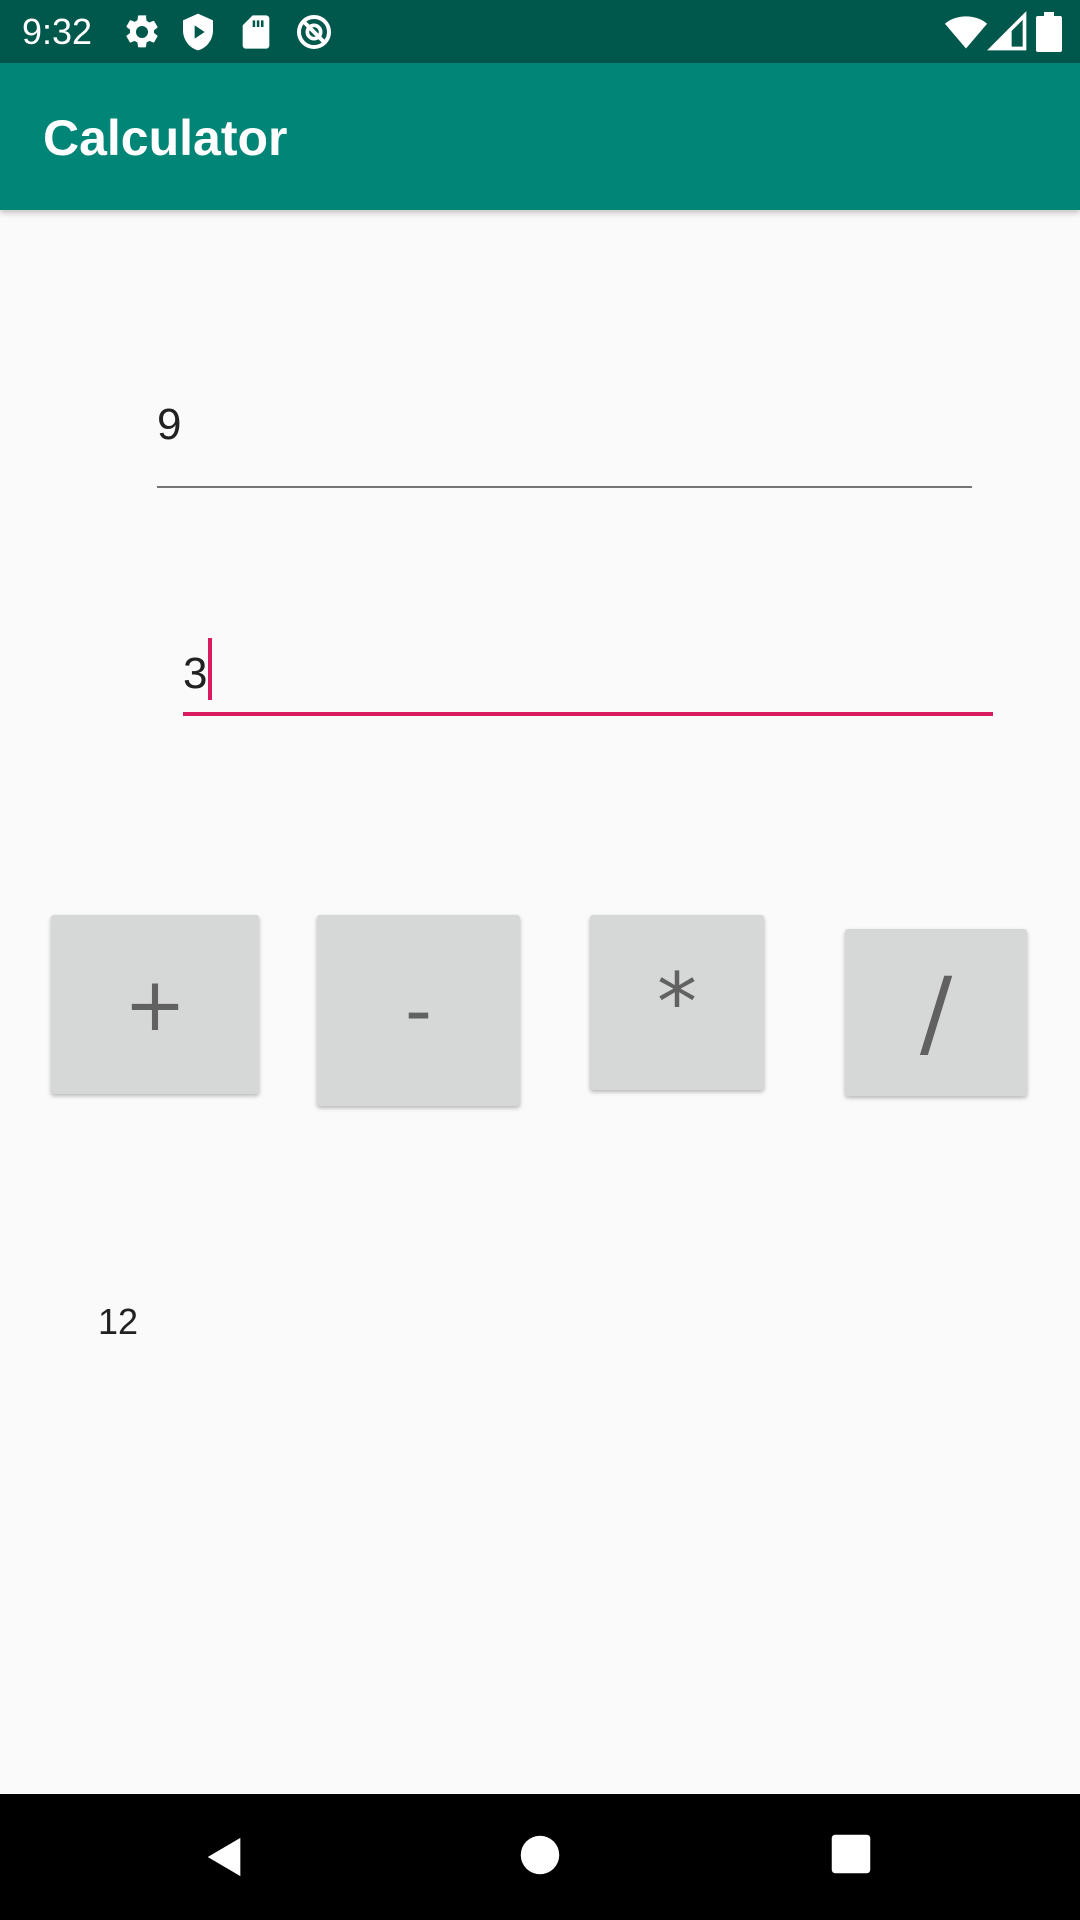 This screenshot has height=1920, width=1080. Describe the element at coordinates (118, 1321) in the screenshot. I see `result-text: 12` at that location.